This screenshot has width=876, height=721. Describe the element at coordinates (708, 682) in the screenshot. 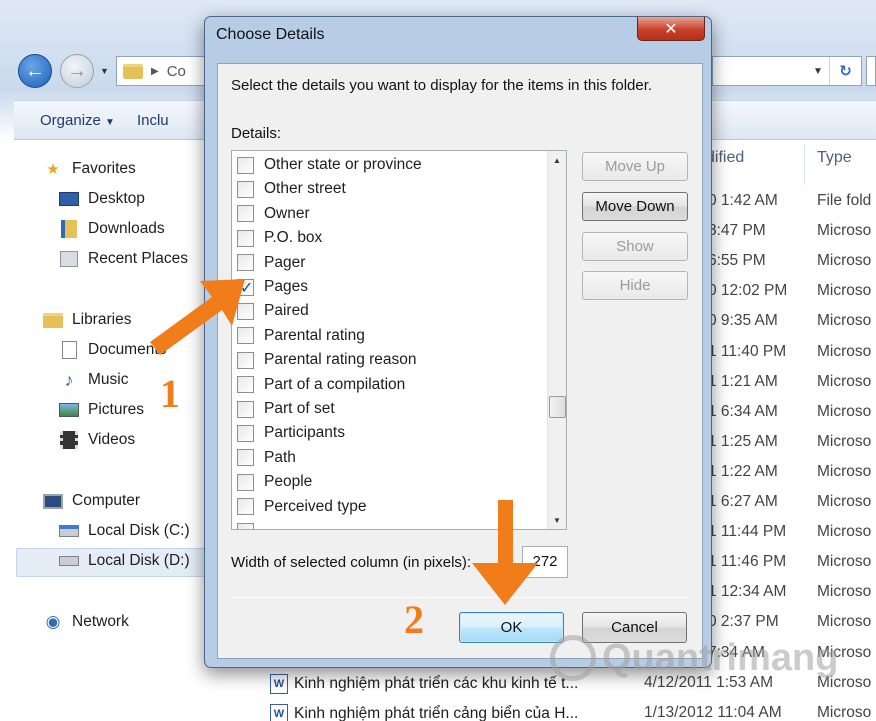

I see `file-date: 4/12/2011 1:53 AM` at that location.